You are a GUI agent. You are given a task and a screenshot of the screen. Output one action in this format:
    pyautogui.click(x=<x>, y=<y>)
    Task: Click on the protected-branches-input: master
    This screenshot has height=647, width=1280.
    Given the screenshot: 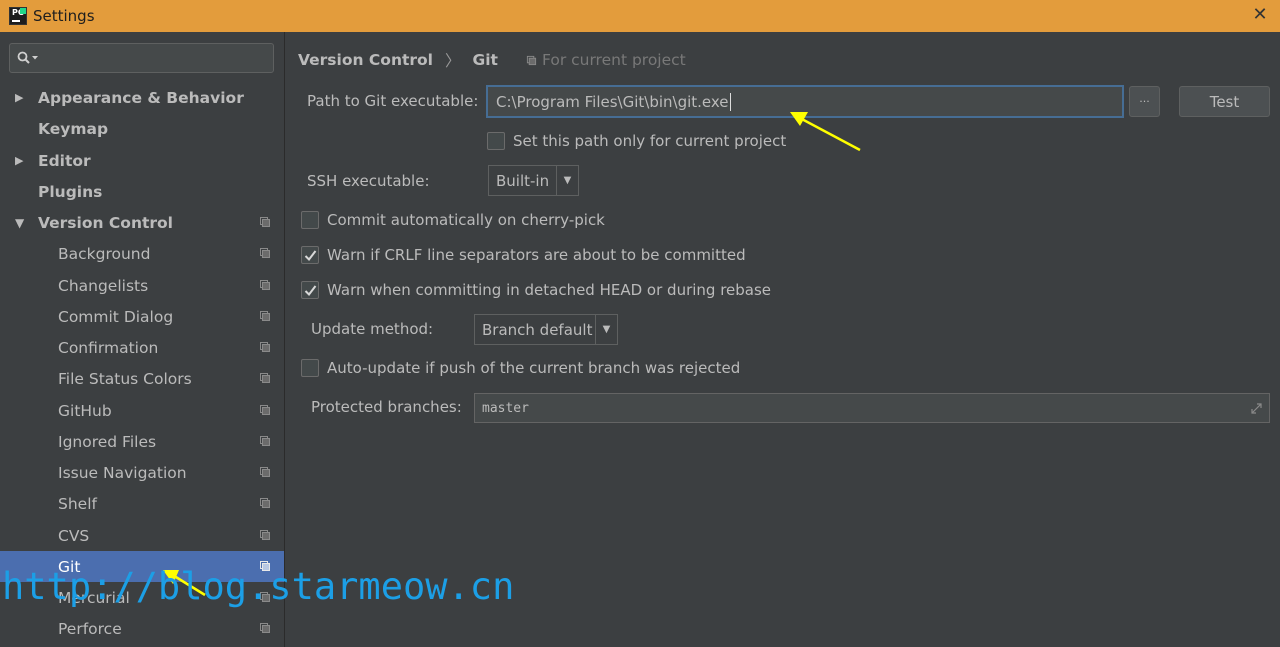 What is the action you would take?
    pyautogui.click(x=872, y=408)
    